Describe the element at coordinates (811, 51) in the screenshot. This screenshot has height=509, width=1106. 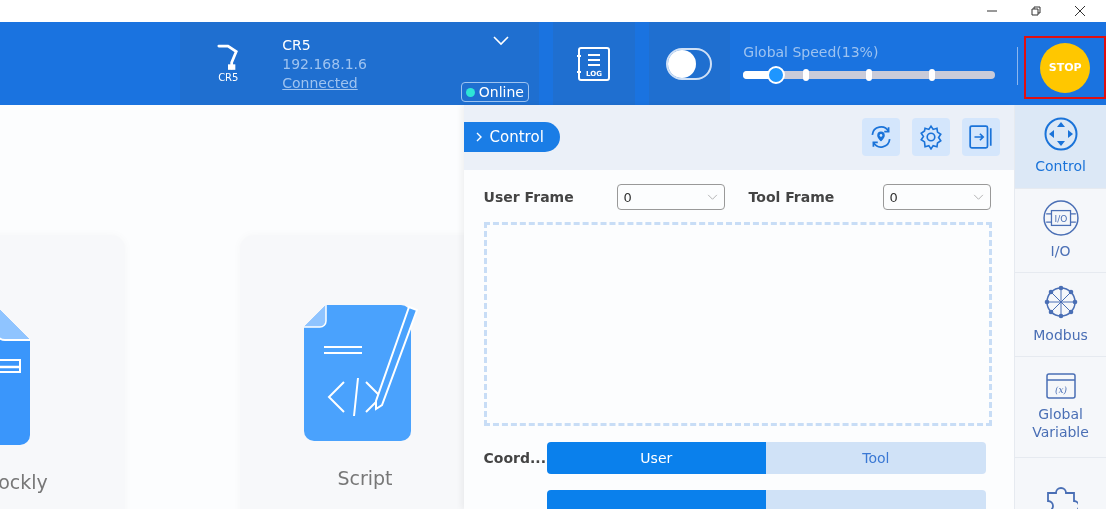
I see `global-speed-label: Global Speed(13%)` at that location.